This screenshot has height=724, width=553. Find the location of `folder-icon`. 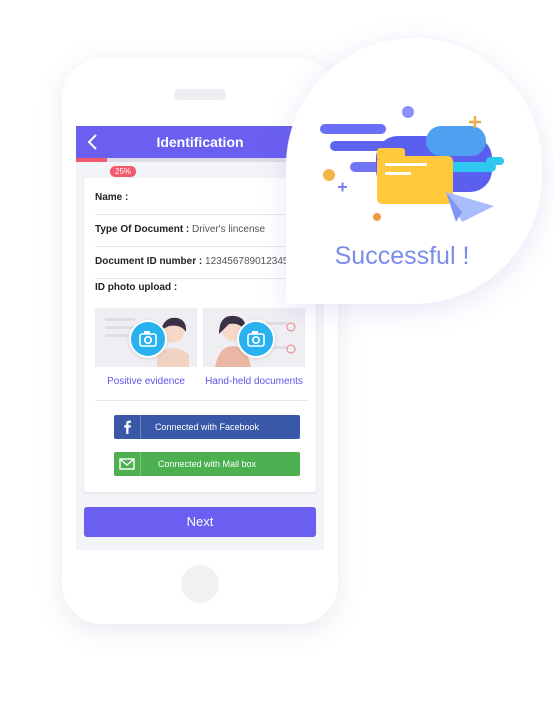

folder-icon is located at coordinates (415, 176).